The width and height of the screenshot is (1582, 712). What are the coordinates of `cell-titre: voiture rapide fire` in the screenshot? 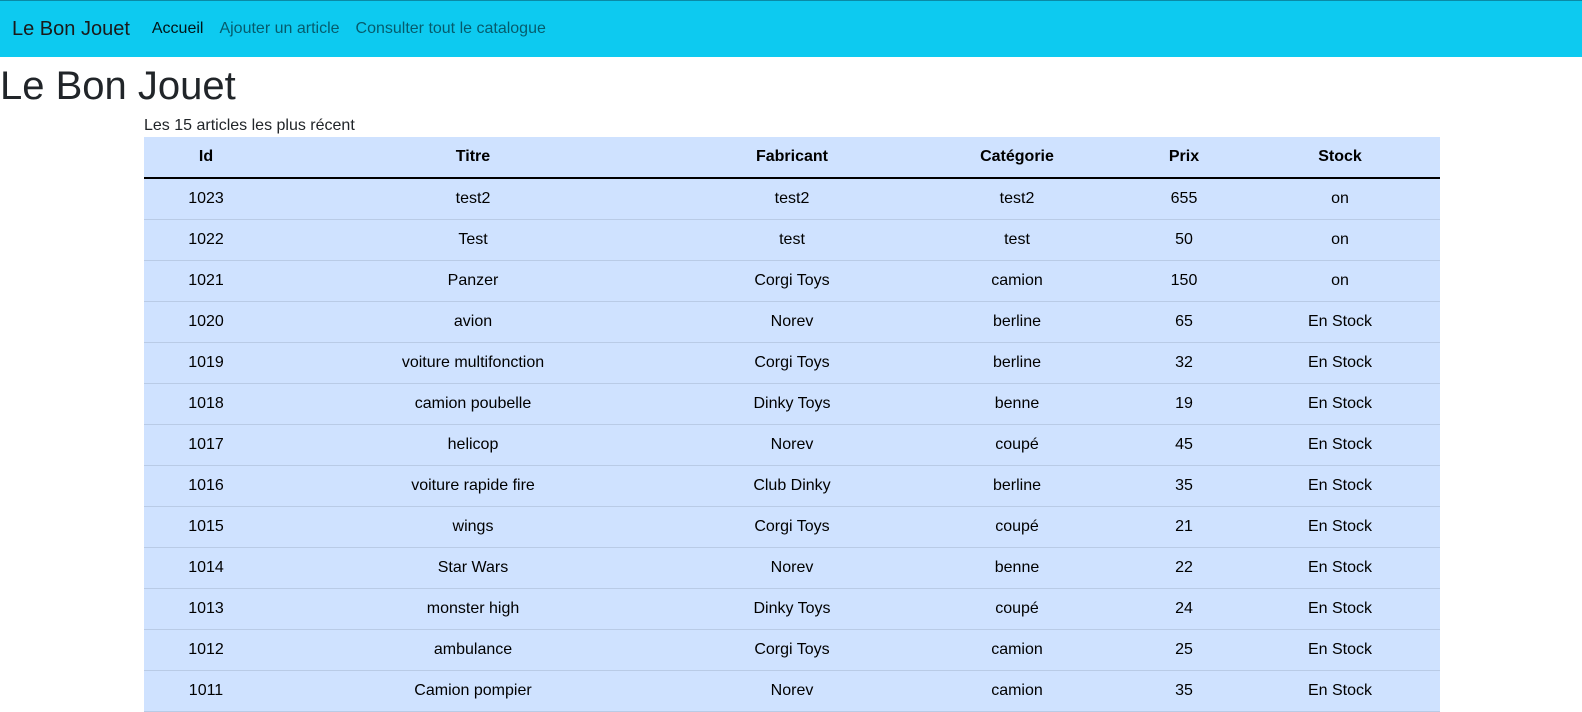 It's located at (473, 486).